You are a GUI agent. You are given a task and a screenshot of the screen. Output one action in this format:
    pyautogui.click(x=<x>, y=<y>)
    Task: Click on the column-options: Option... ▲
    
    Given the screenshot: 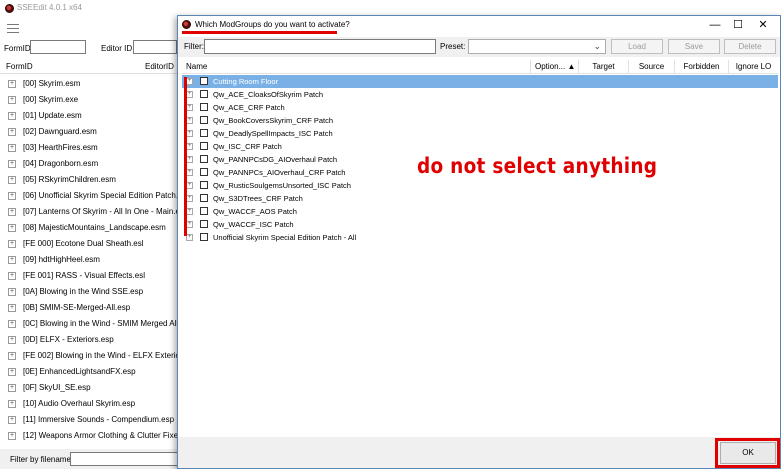 What is the action you would take?
    pyautogui.click(x=554, y=67)
    